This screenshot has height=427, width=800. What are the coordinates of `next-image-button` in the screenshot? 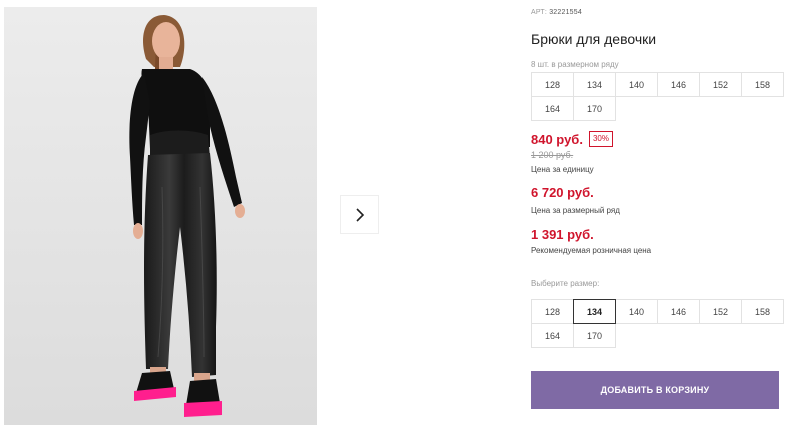 It's located at (359, 214).